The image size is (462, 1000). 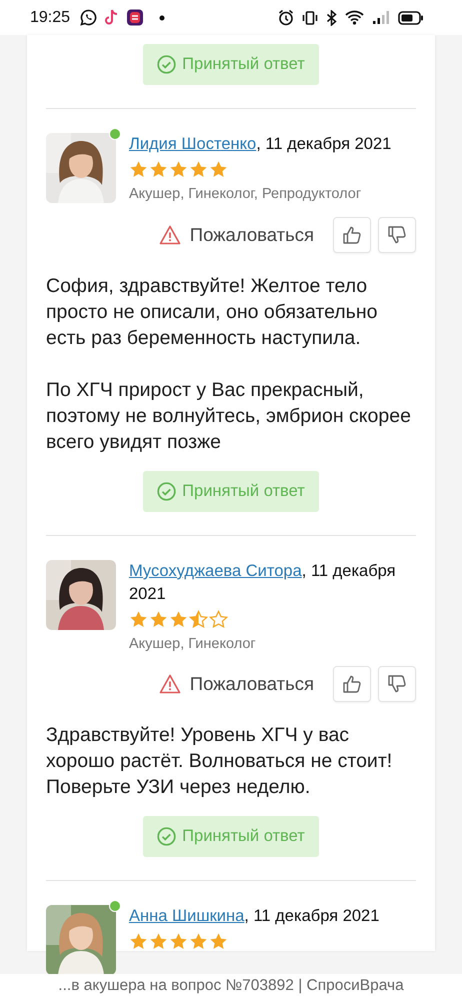 I want to click on battery-icon, so click(x=411, y=17).